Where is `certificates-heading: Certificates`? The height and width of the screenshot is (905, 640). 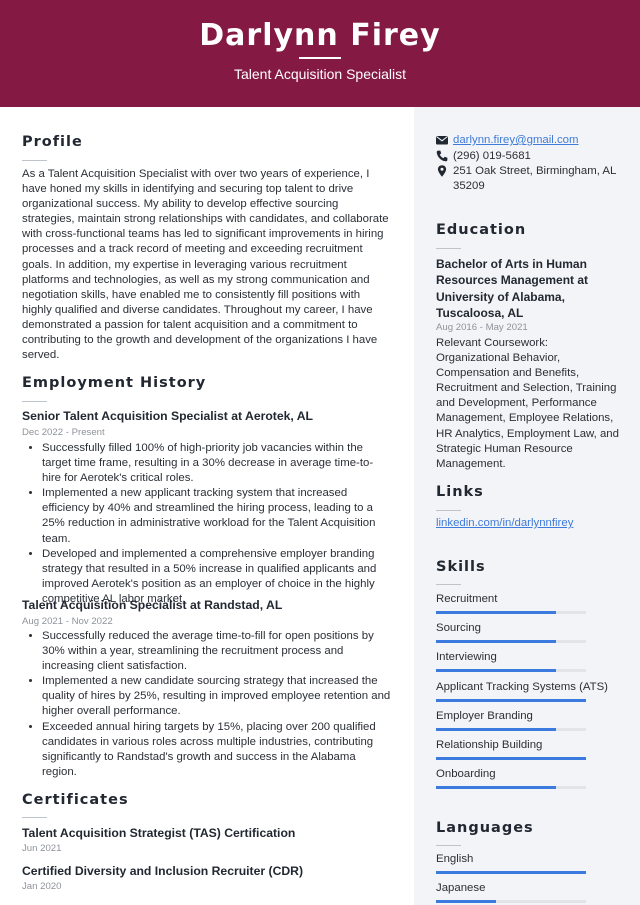
certificates-heading: Certificates is located at coordinates (75, 800).